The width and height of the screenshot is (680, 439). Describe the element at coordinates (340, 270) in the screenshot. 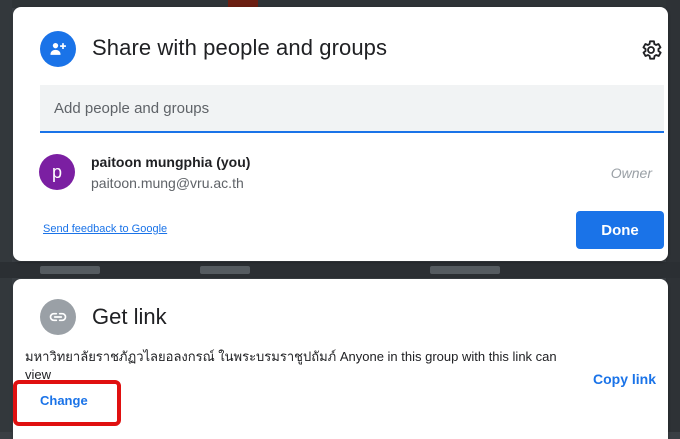

I see `background-band` at that location.